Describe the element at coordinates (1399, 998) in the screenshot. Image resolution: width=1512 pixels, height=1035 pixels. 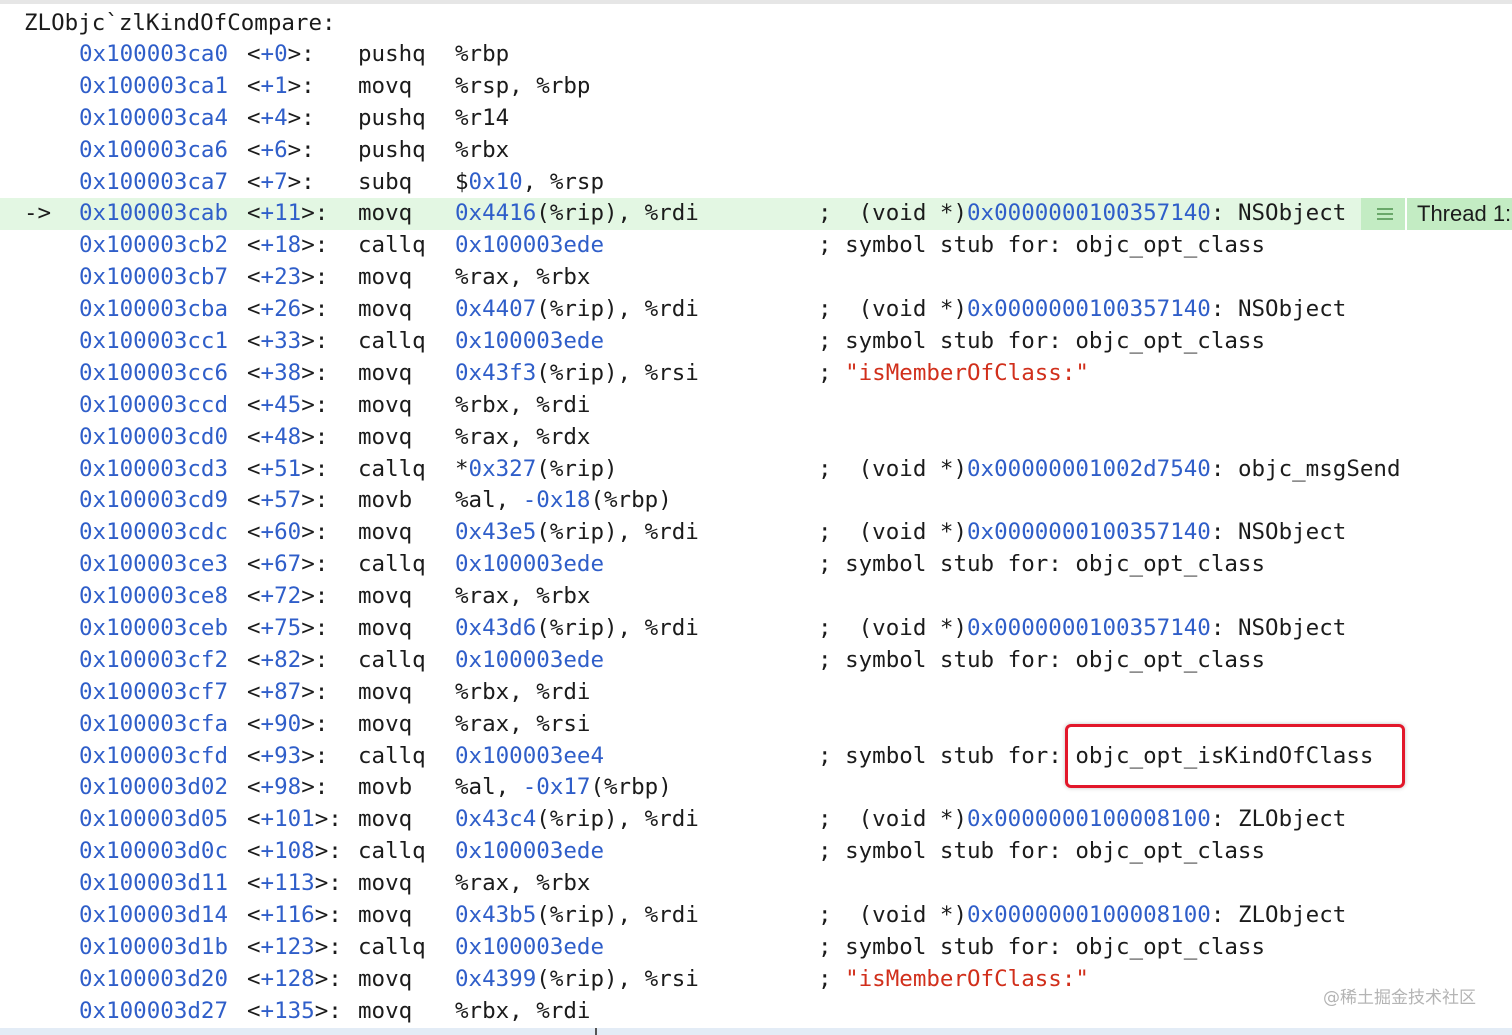
I see `watermark: @稀土掘金技术社区` at that location.